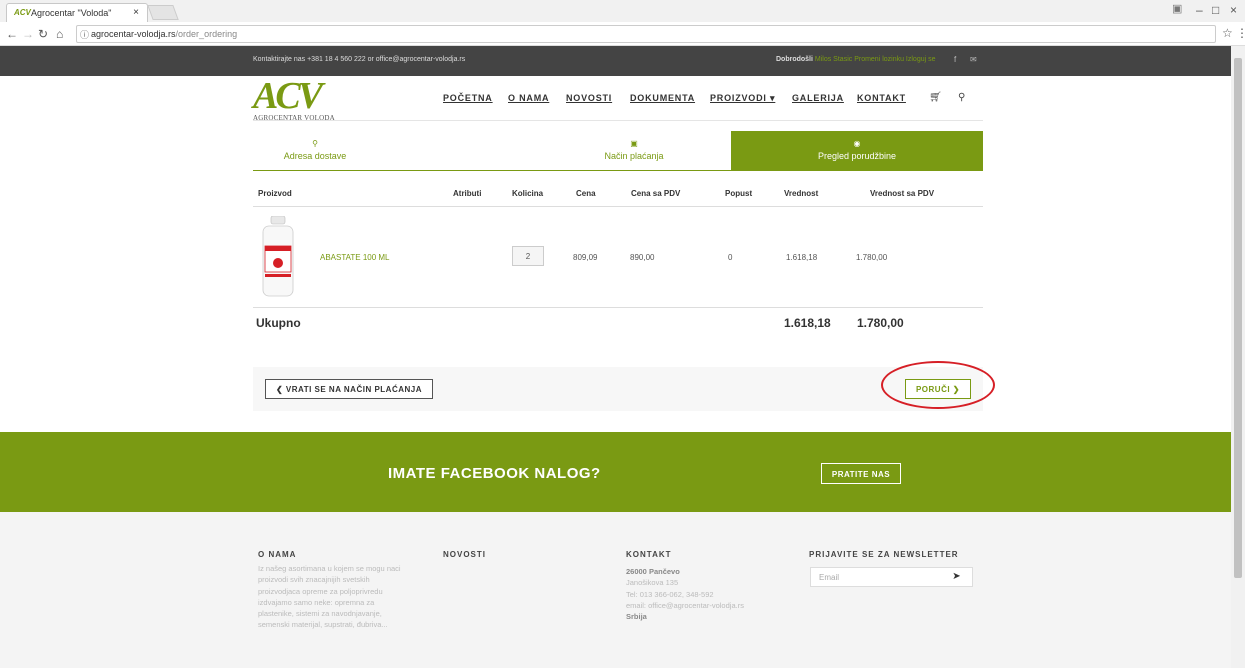 This screenshot has height=668, width=1245. What do you see at coordinates (880, 323) in the screenshot?
I see `total-value-vat: 1.780,00` at bounding box center [880, 323].